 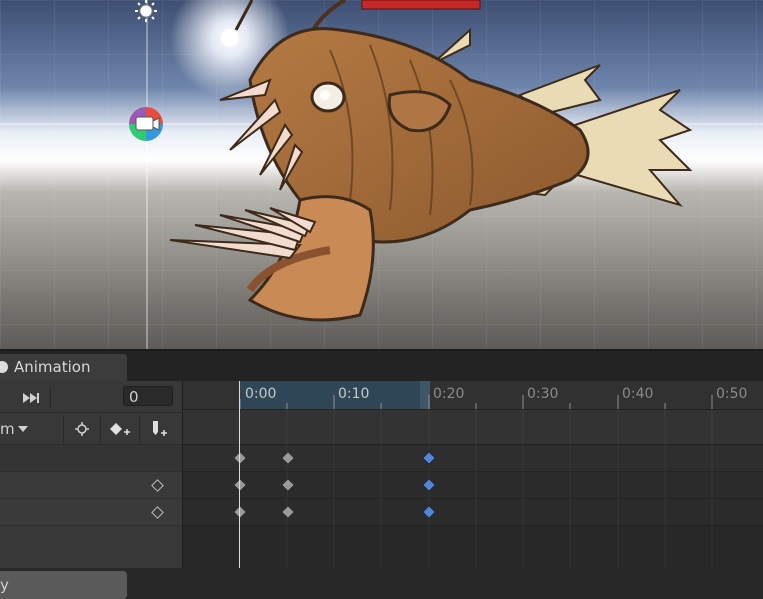 I want to click on filter-by-selection-button, so click(x=81, y=429).